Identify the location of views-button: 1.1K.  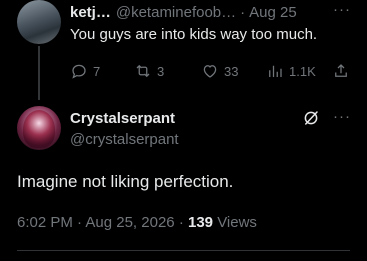
(291, 71).